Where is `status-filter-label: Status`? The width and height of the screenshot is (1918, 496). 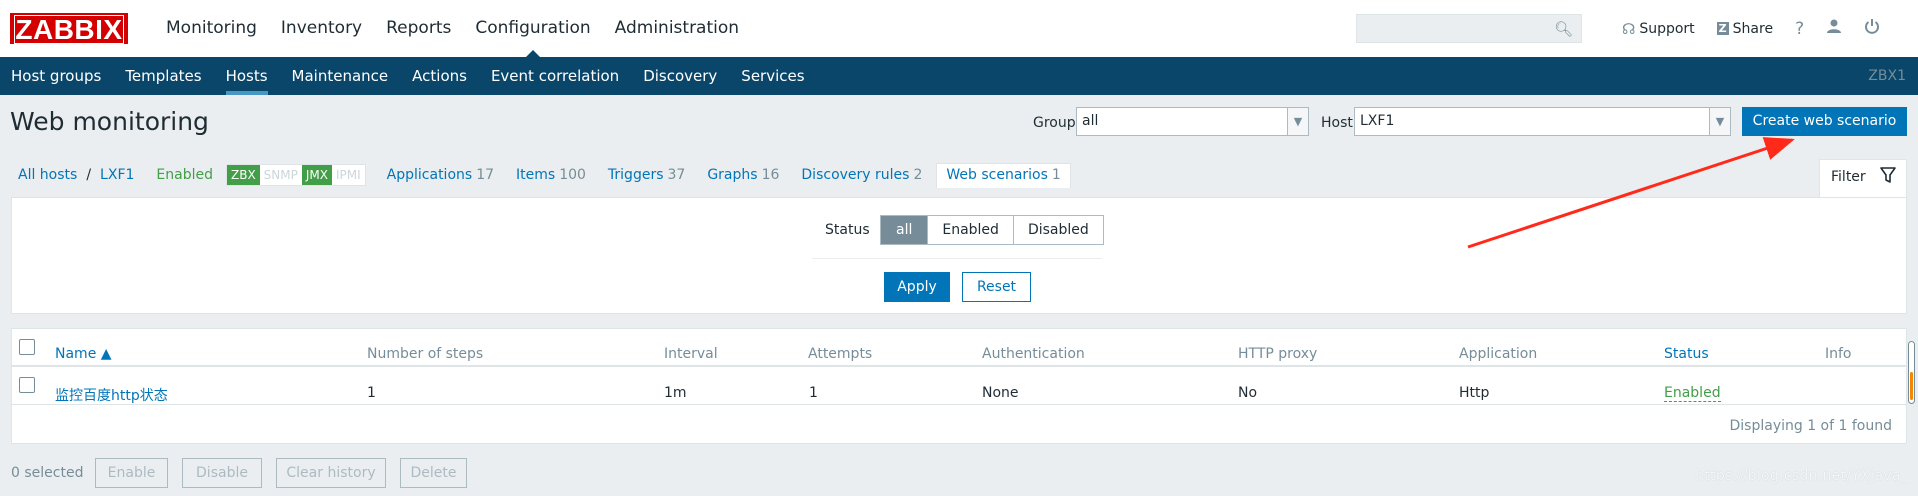 status-filter-label: Status is located at coordinates (847, 230).